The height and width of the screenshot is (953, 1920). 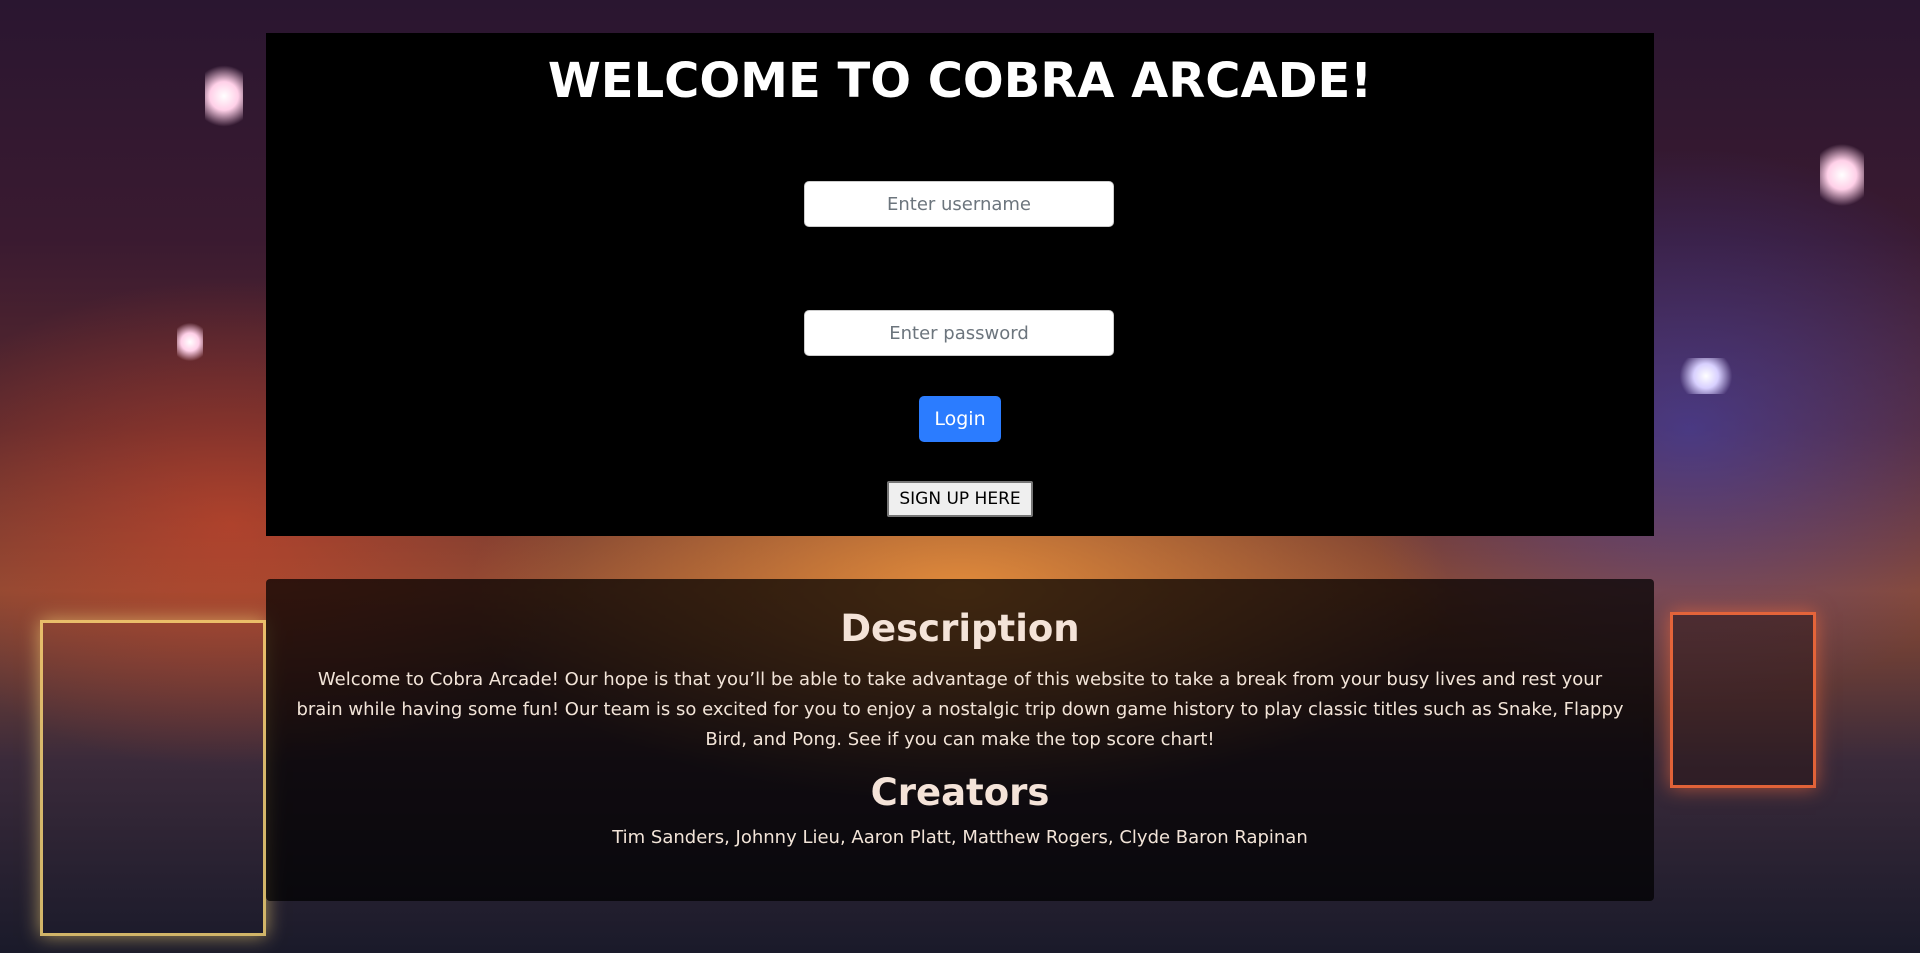 I want to click on login-button: Login, so click(x=960, y=419).